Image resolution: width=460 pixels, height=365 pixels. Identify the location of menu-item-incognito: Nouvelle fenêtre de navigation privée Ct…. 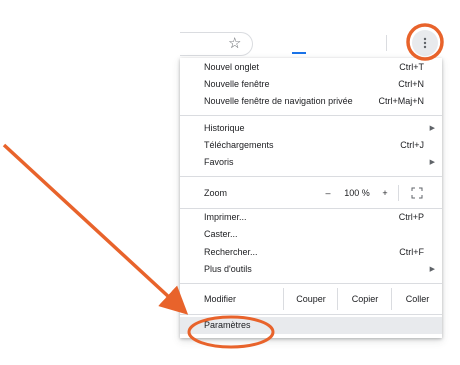
(311, 101).